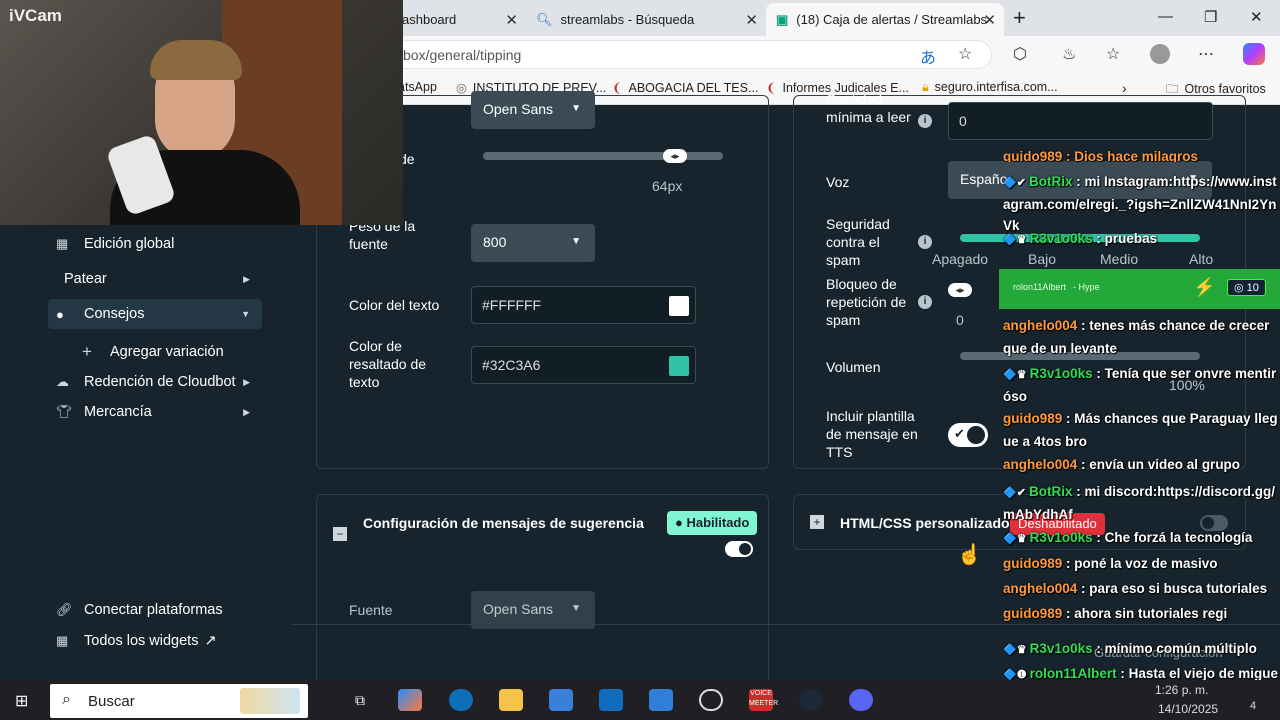  I want to click on url-field: box/general/tipping, so click(686, 54).